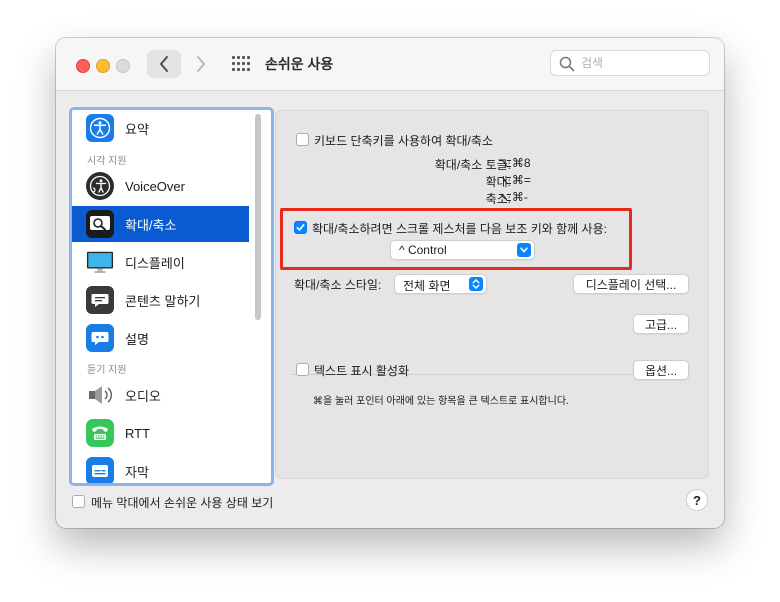  Describe the element at coordinates (143, 396) in the screenshot. I see `sidebar-item-label: 오디오` at that location.